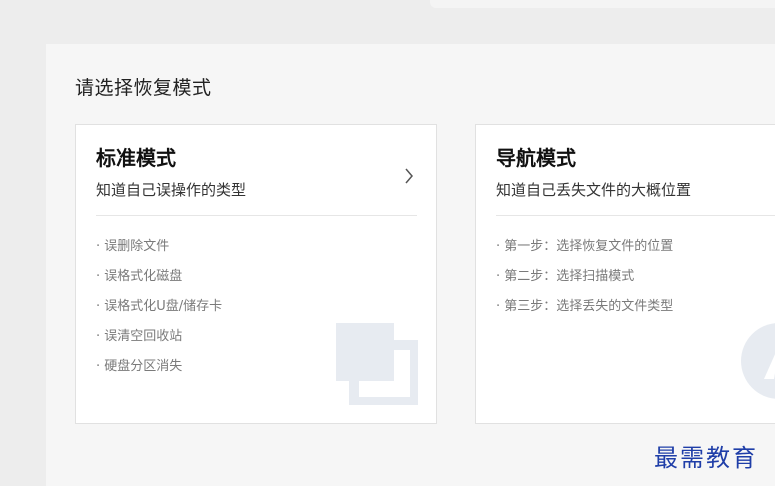 The image size is (775, 486). Describe the element at coordinates (594, 190) in the screenshot. I see `navigation-mode-description: 知道自己丢失文件的大概位置` at that location.